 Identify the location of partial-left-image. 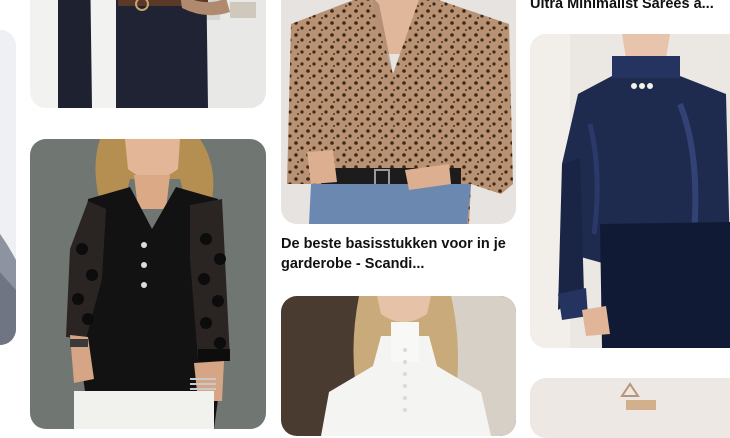
(8, 187).